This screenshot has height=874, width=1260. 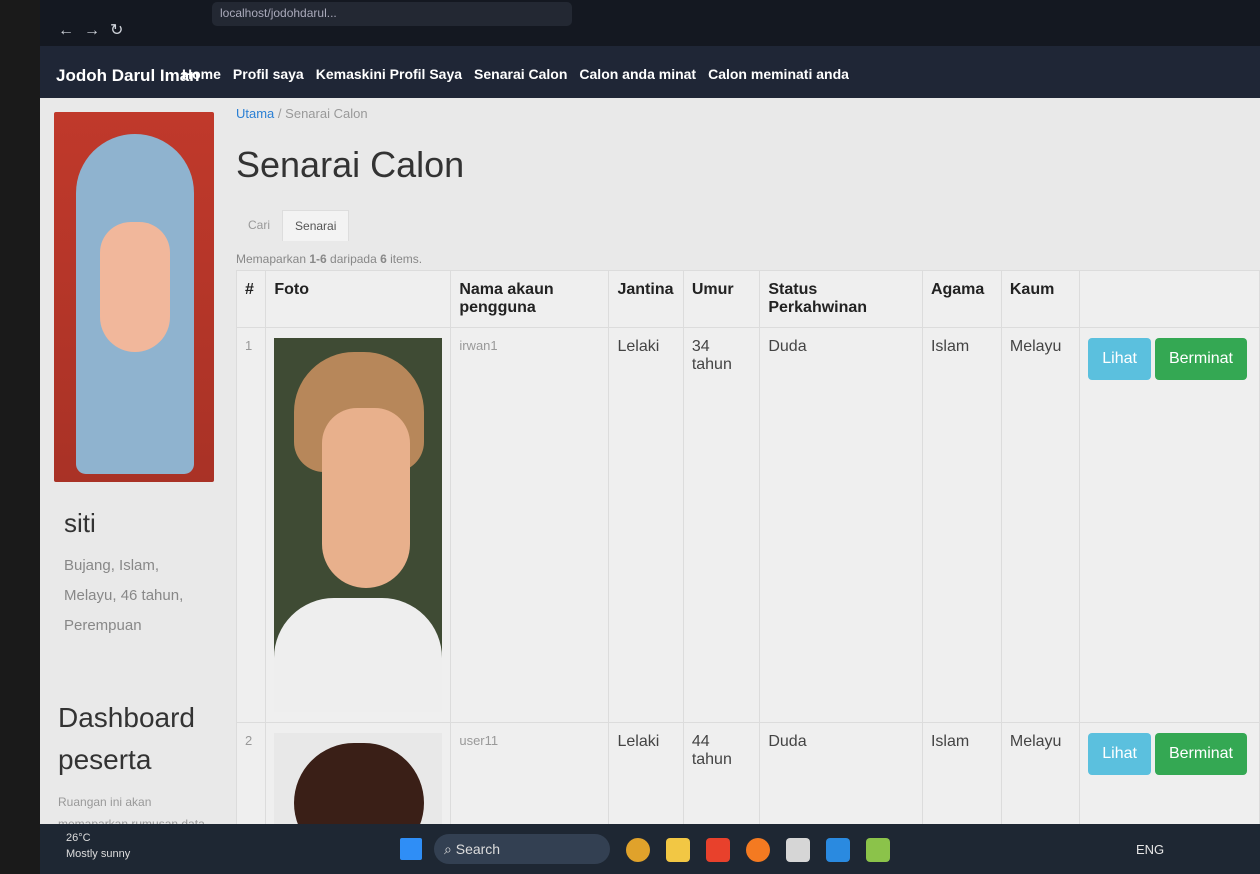 I want to click on nav-link-profil-saya: Profil saya, so click(x=268, y=74).